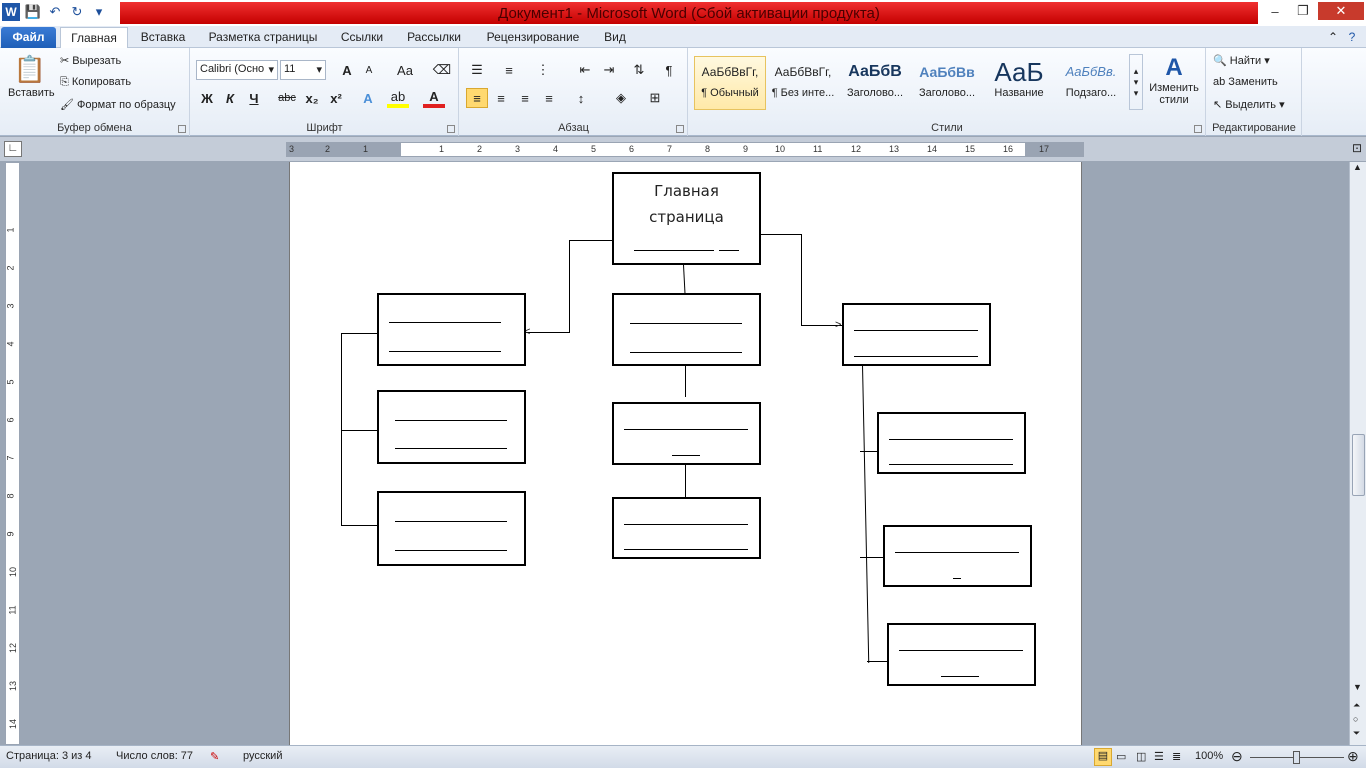 The image size is (1366, 768). I want to click on scroll-down-icon: ▼, so click(1357, 687).